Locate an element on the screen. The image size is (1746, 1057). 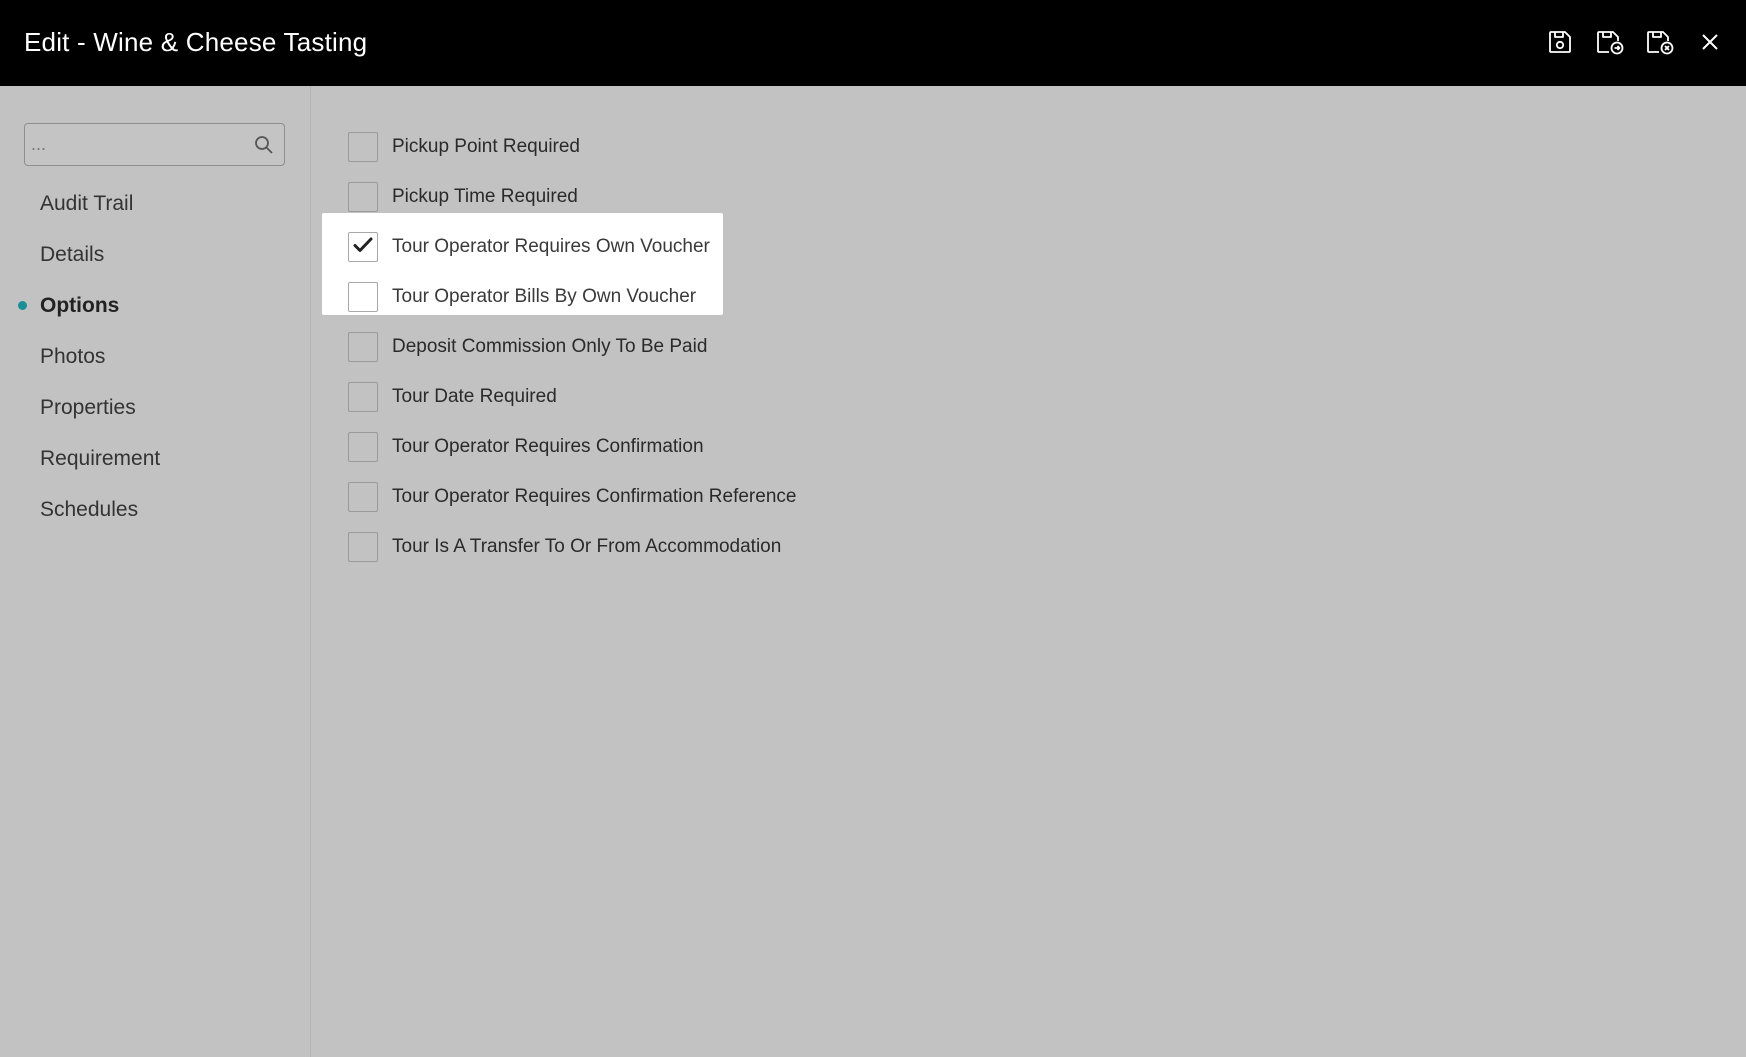
sidebar-item-properties: Properties is located at coordinates (155, 407).